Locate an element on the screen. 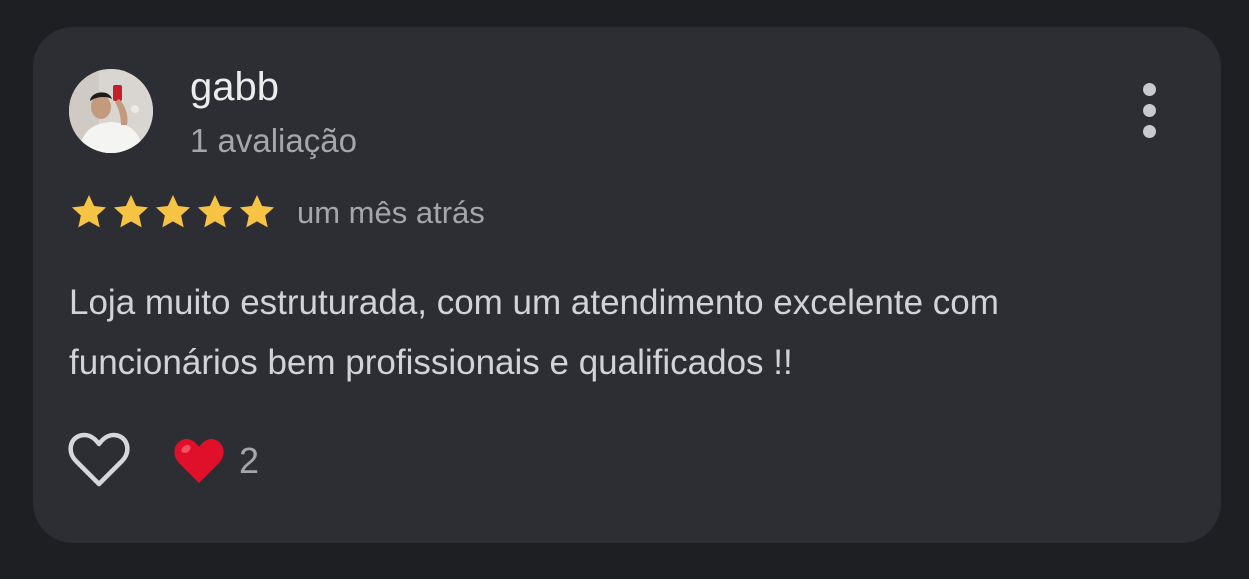 This screenshot has width=1249, height=579. more-vertical-icon is located at coordinates (1149, 89).